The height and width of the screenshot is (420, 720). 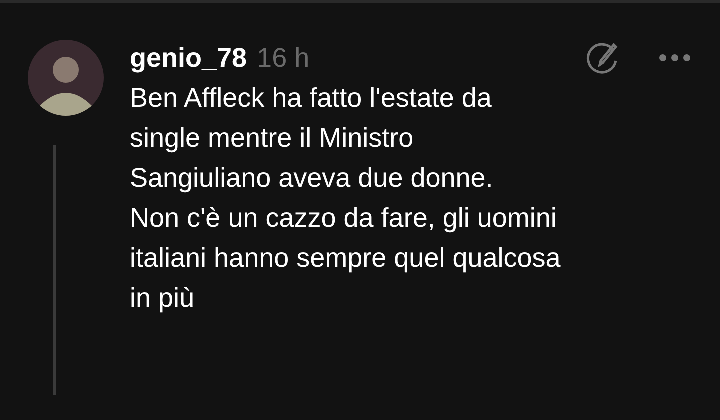 I want to click on more-icon, so click(x=675, y=58).